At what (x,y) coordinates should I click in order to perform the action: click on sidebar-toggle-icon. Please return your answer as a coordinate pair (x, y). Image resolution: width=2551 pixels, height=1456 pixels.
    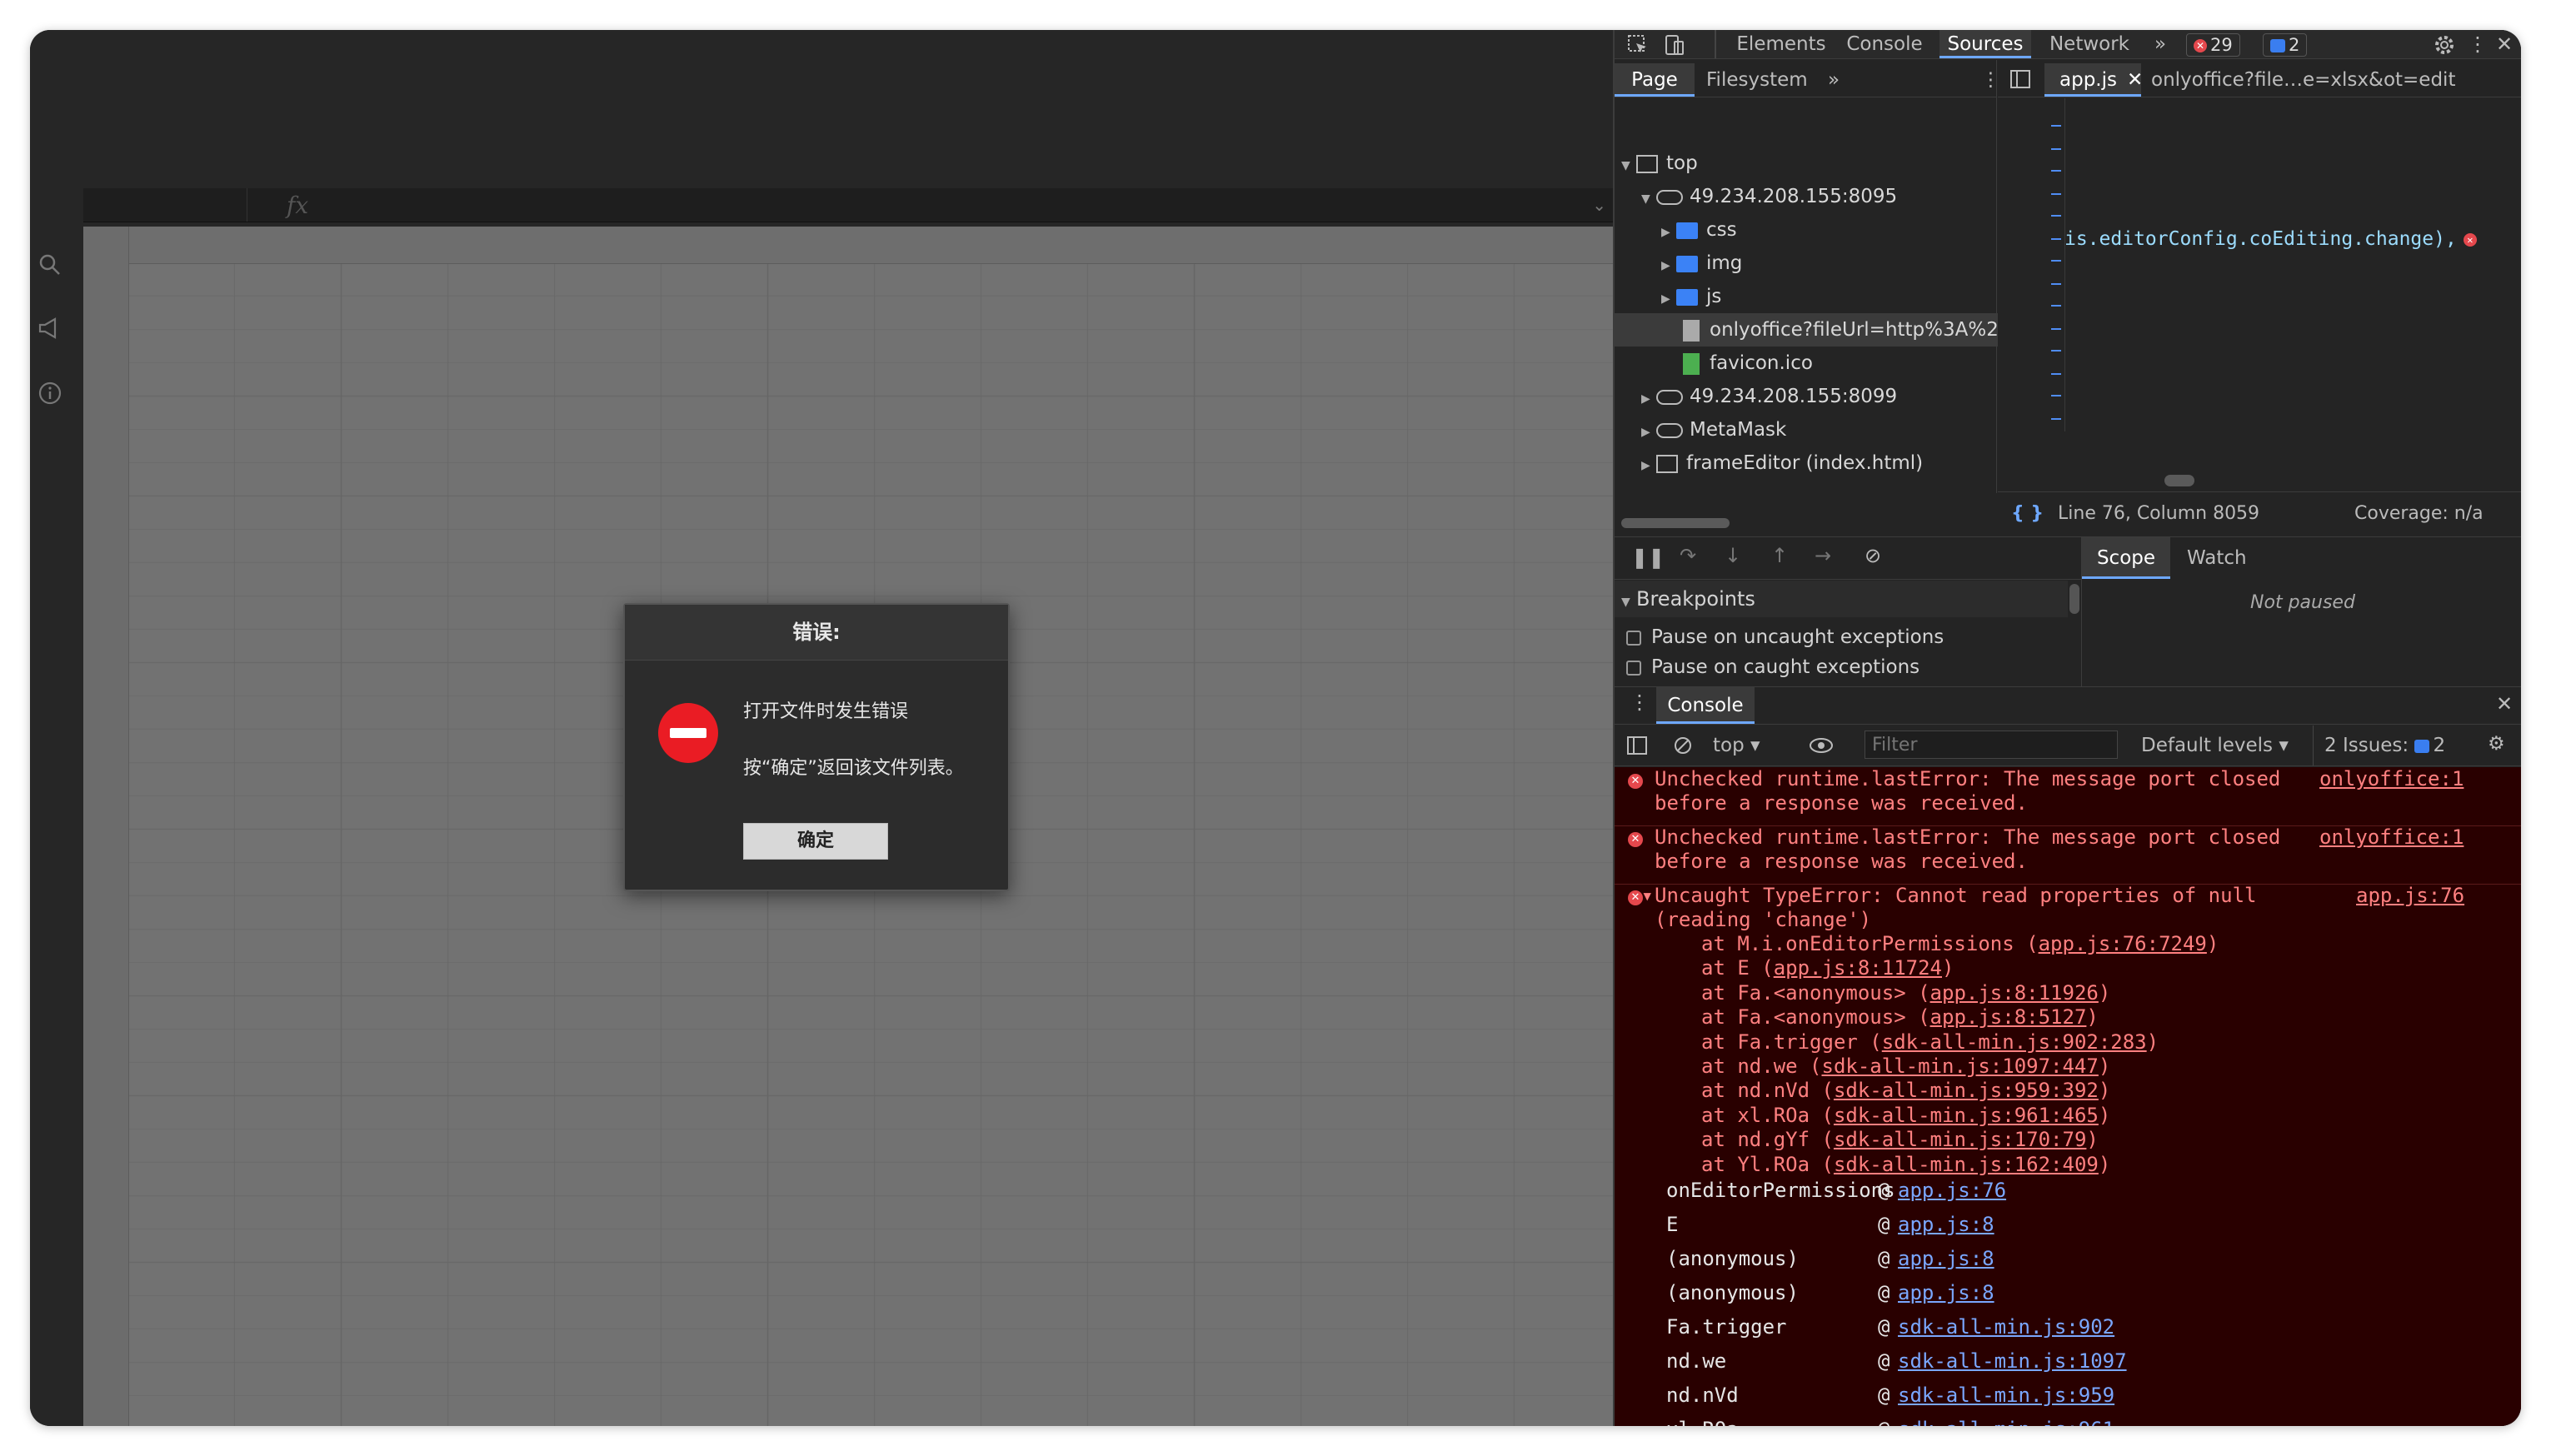
    Looking at the image, I should click on (1637, 745).